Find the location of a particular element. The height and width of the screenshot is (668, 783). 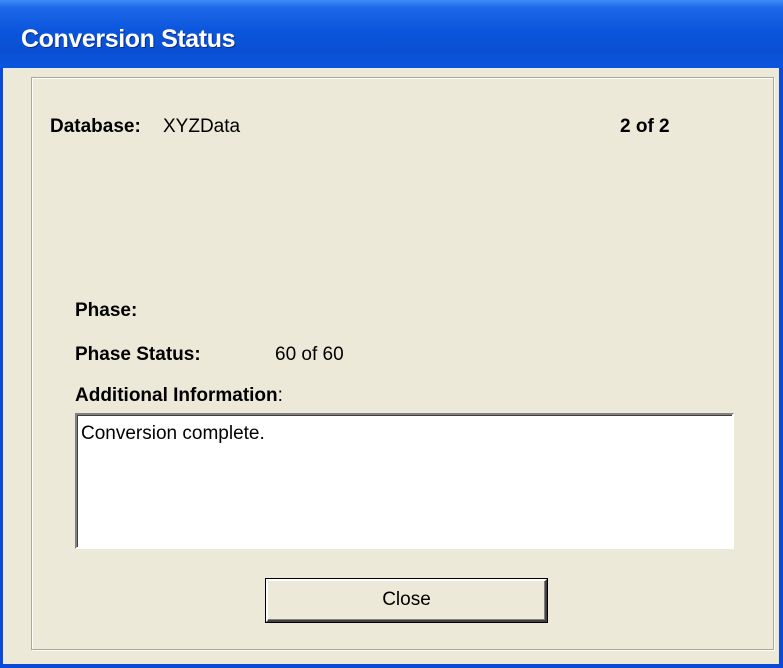

phase-label: Phase: is located at coordinates (106, 310).